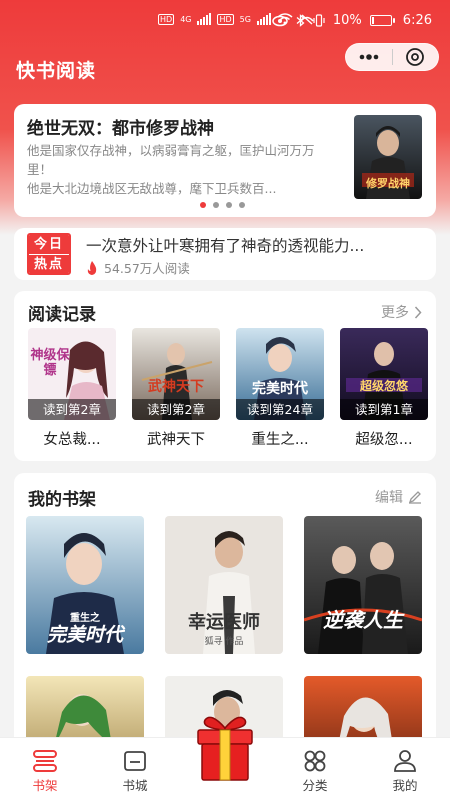 Image resolution: width=450 pixels, height=800 pixels. Describe the element at coordinates (280, 409) in the screenshot. I see `history-progress: 读到第24章` at that location.